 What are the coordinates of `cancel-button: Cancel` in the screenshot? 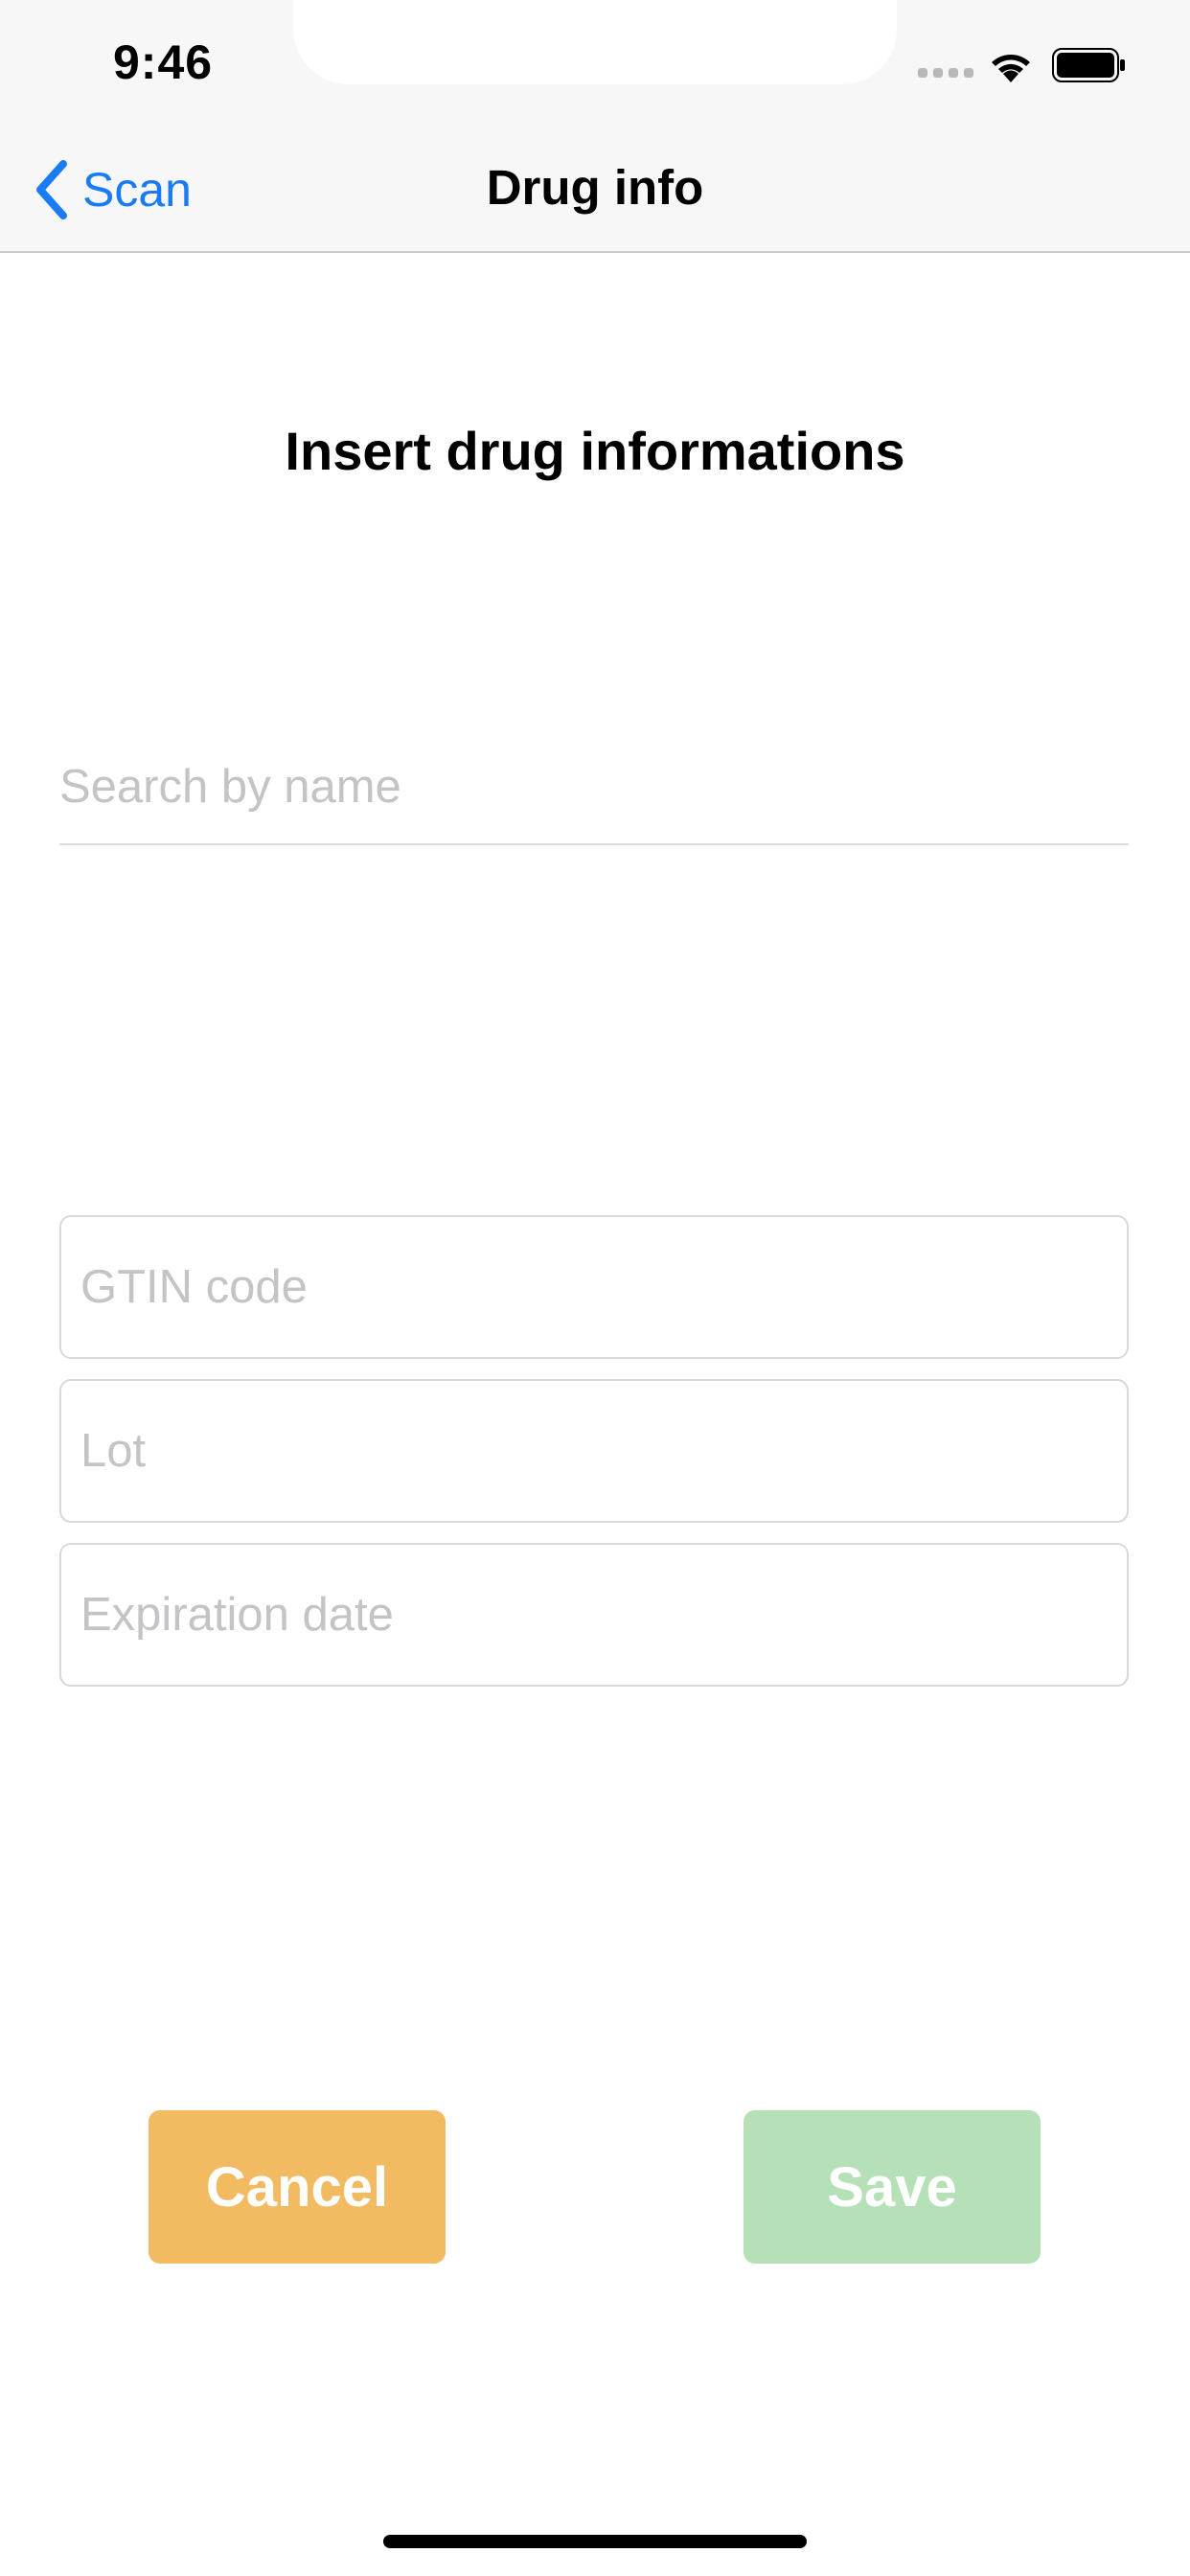 It's located at (297, 2187).